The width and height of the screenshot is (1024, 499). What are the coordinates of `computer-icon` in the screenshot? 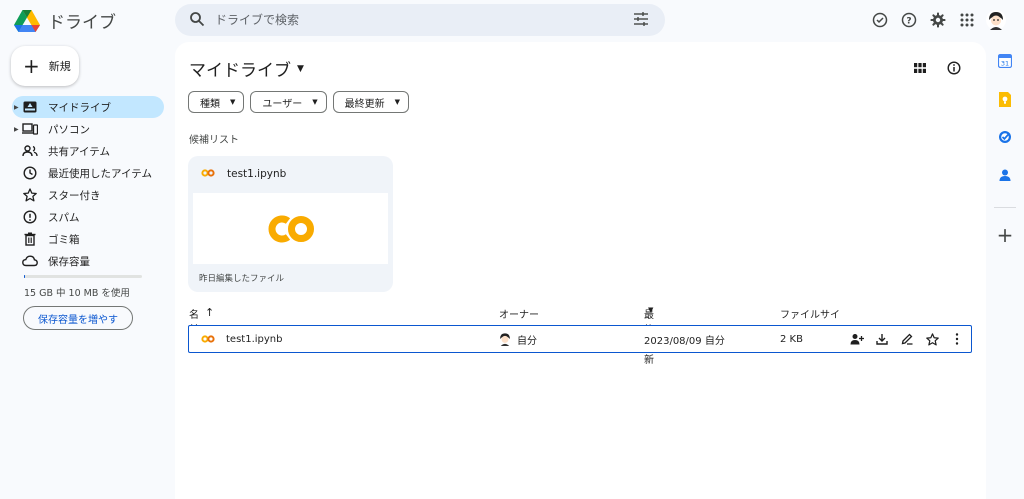 It's located at (30, 129).